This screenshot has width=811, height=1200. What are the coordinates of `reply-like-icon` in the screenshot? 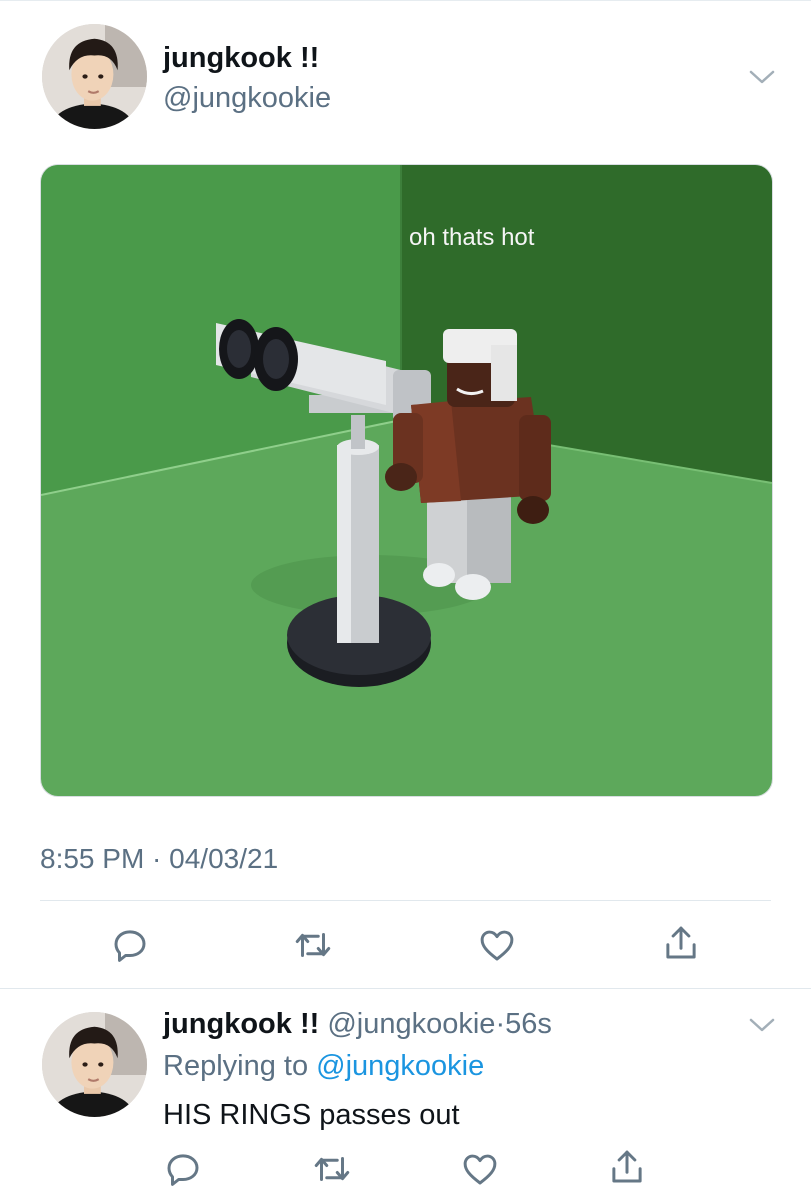 It's located at (480, 1169).